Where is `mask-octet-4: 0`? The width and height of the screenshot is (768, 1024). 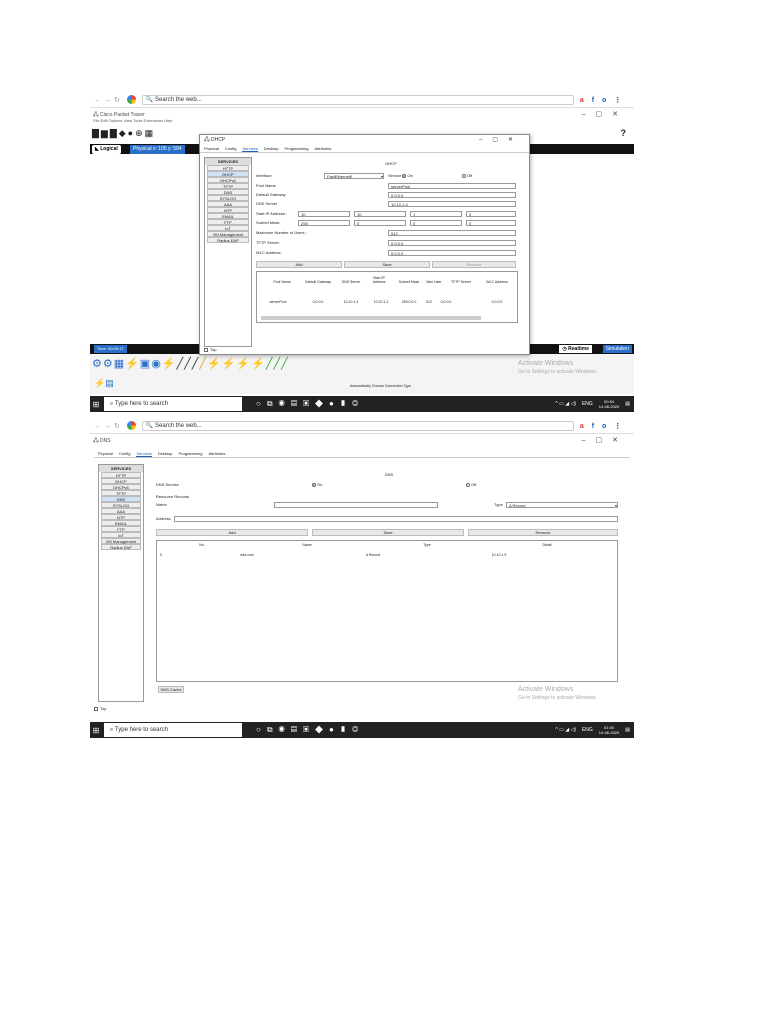 mask-octet-4: 0 is located at coordinates (491, 223).